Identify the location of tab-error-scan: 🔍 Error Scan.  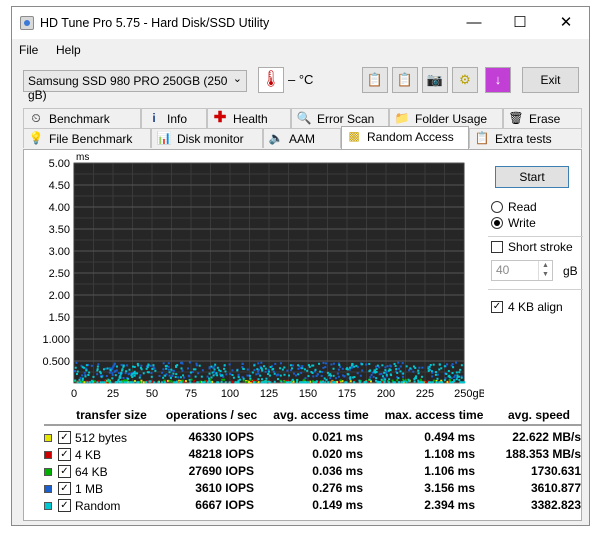
(340, 118).